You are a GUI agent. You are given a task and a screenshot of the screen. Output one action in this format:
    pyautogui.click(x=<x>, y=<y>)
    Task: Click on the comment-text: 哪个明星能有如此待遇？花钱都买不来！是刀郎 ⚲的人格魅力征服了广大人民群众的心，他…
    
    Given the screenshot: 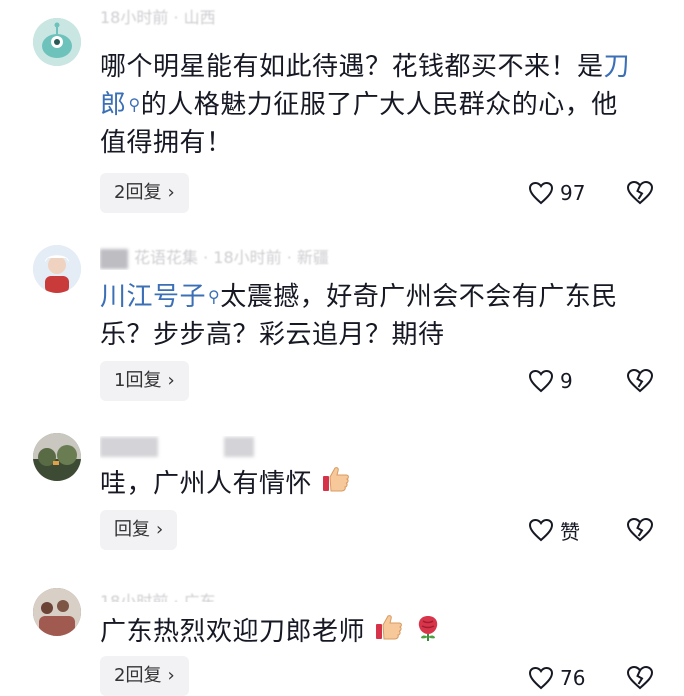 What is the action you would take?
    pyautogui.click(x=372, y=105)
    